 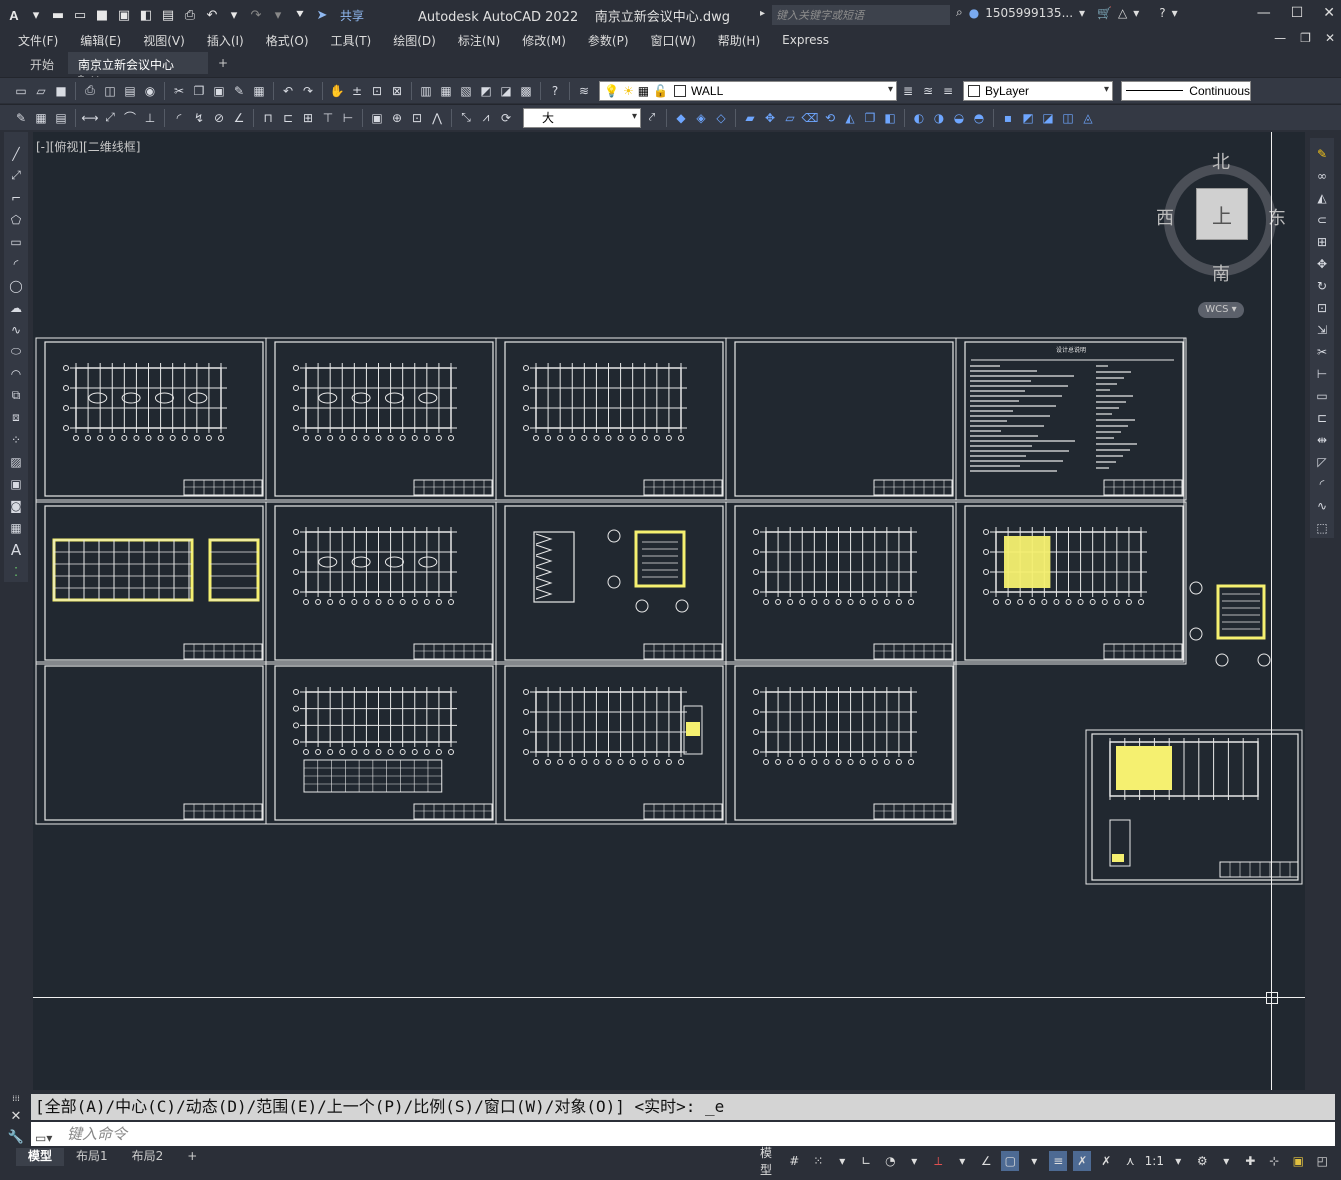 I want to click on copy-icon: ❐, so click(x=199, y=91).